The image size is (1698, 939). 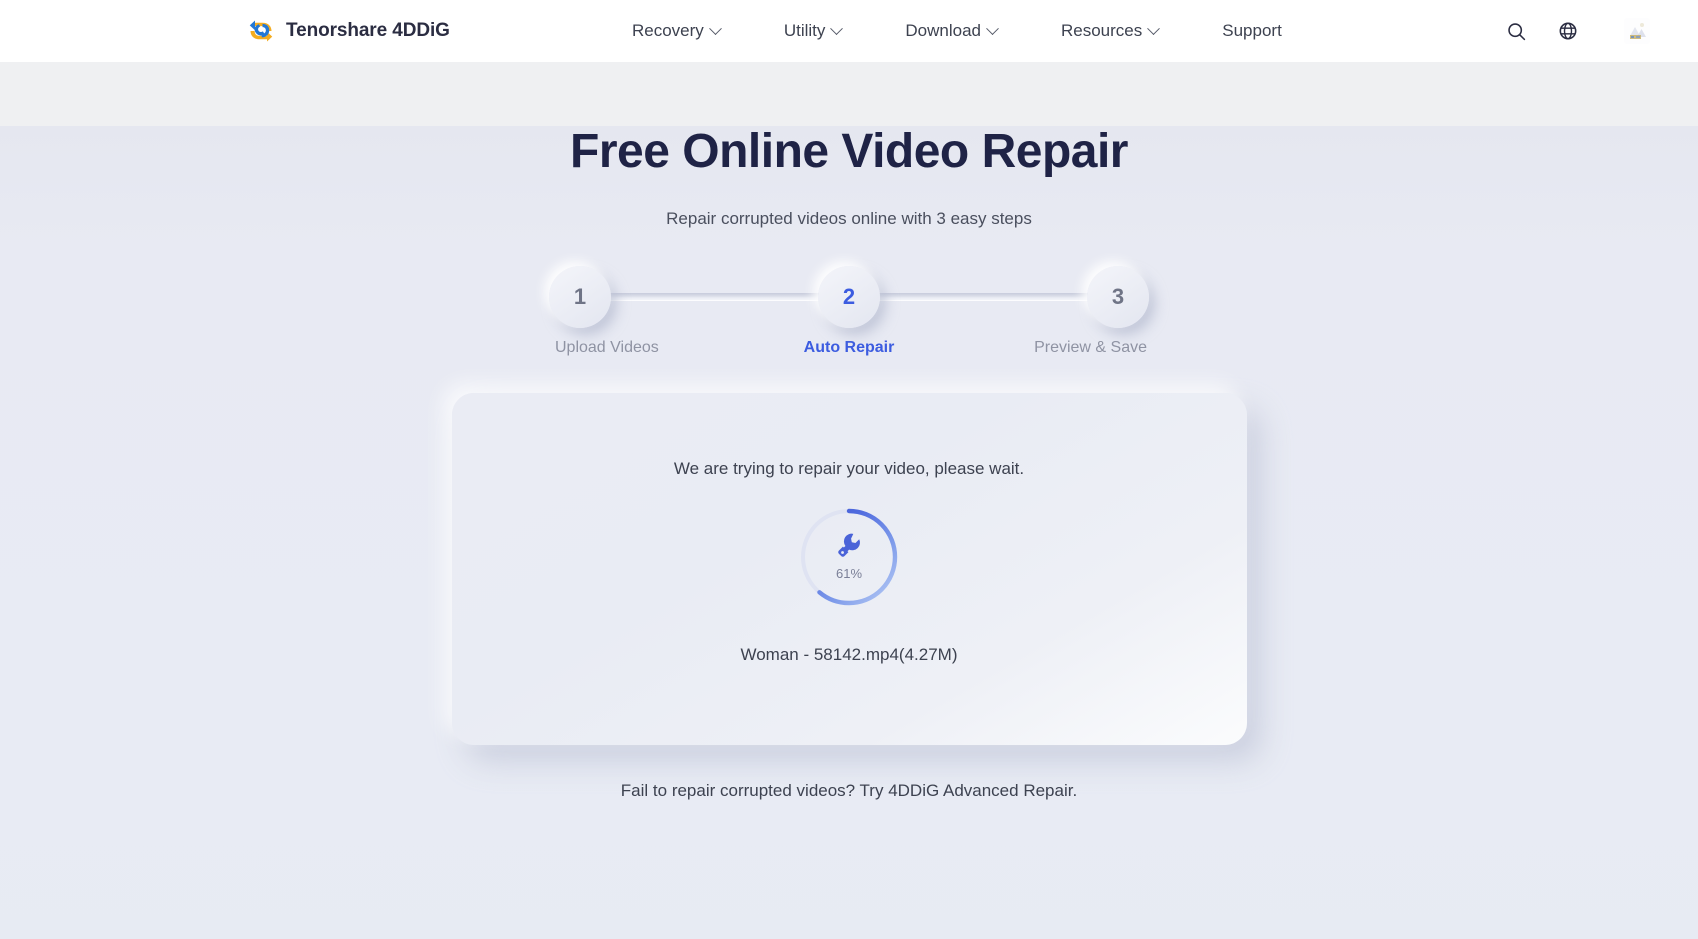 I want to click on nav-item-support: Support, so click(x=1252, y=31).